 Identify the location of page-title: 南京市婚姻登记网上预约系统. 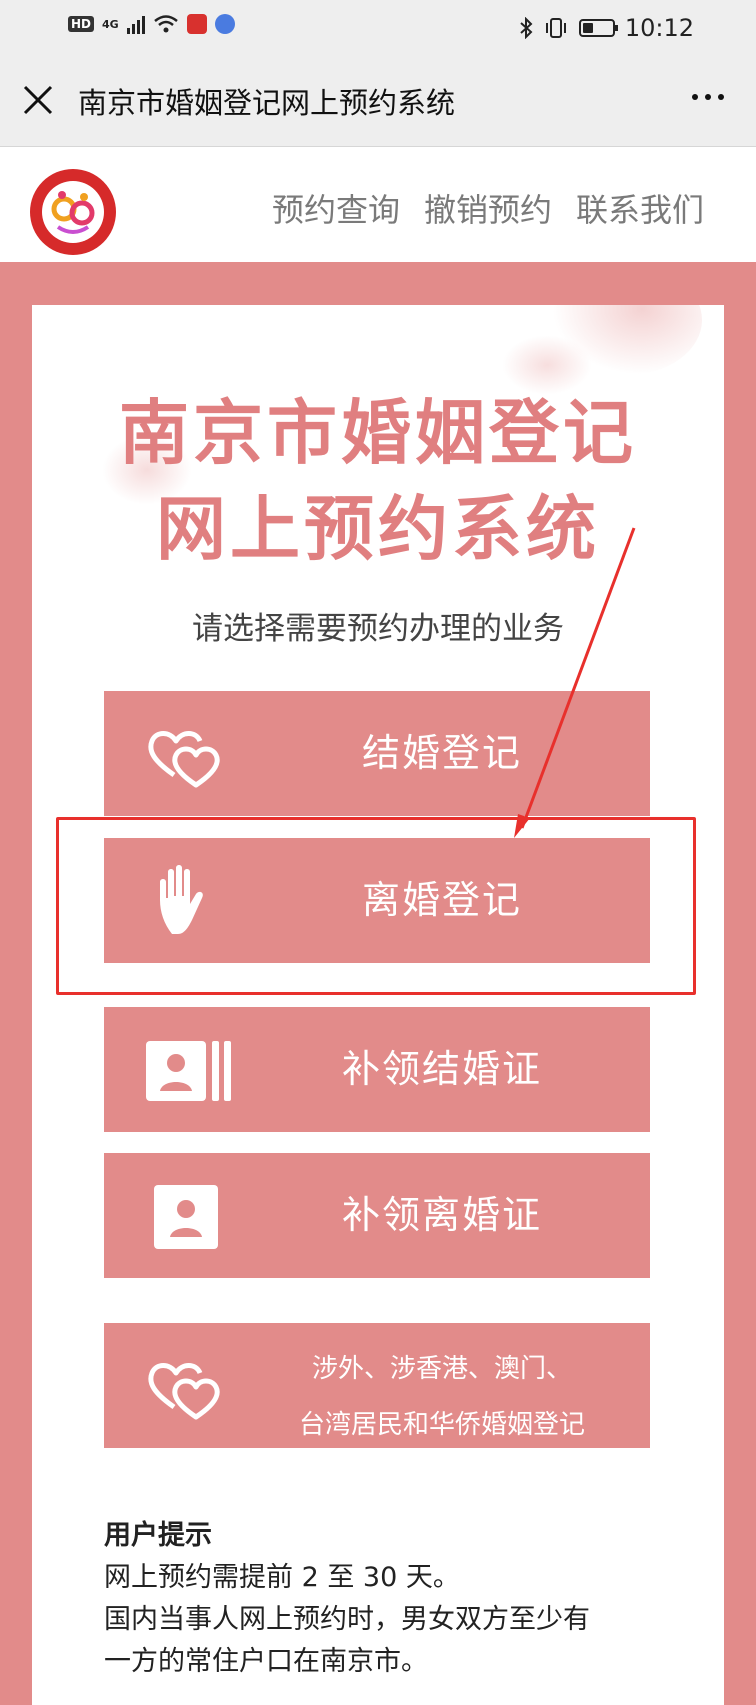
(267, 103).